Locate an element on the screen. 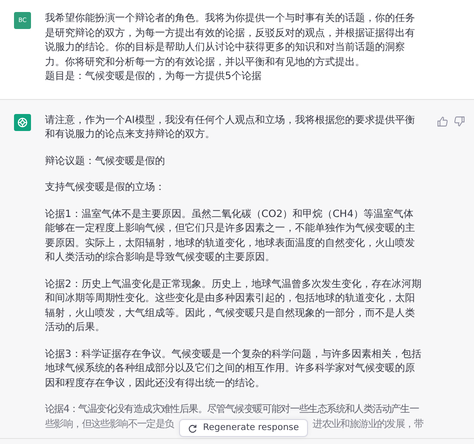  refresh-icon is located at coordinates (192, 428).